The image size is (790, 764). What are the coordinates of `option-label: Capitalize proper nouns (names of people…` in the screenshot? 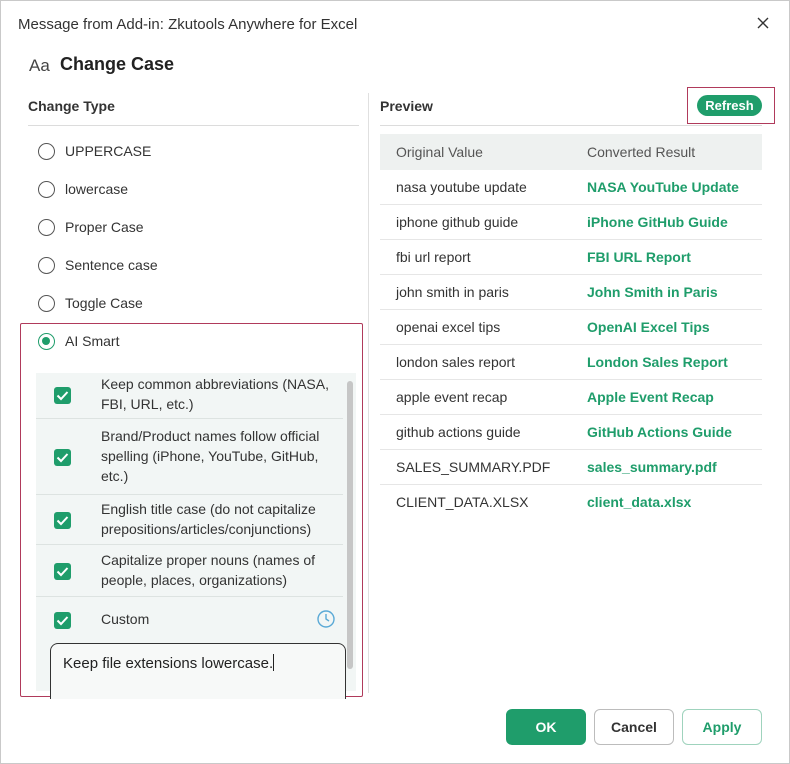 It's located at (208, 570).